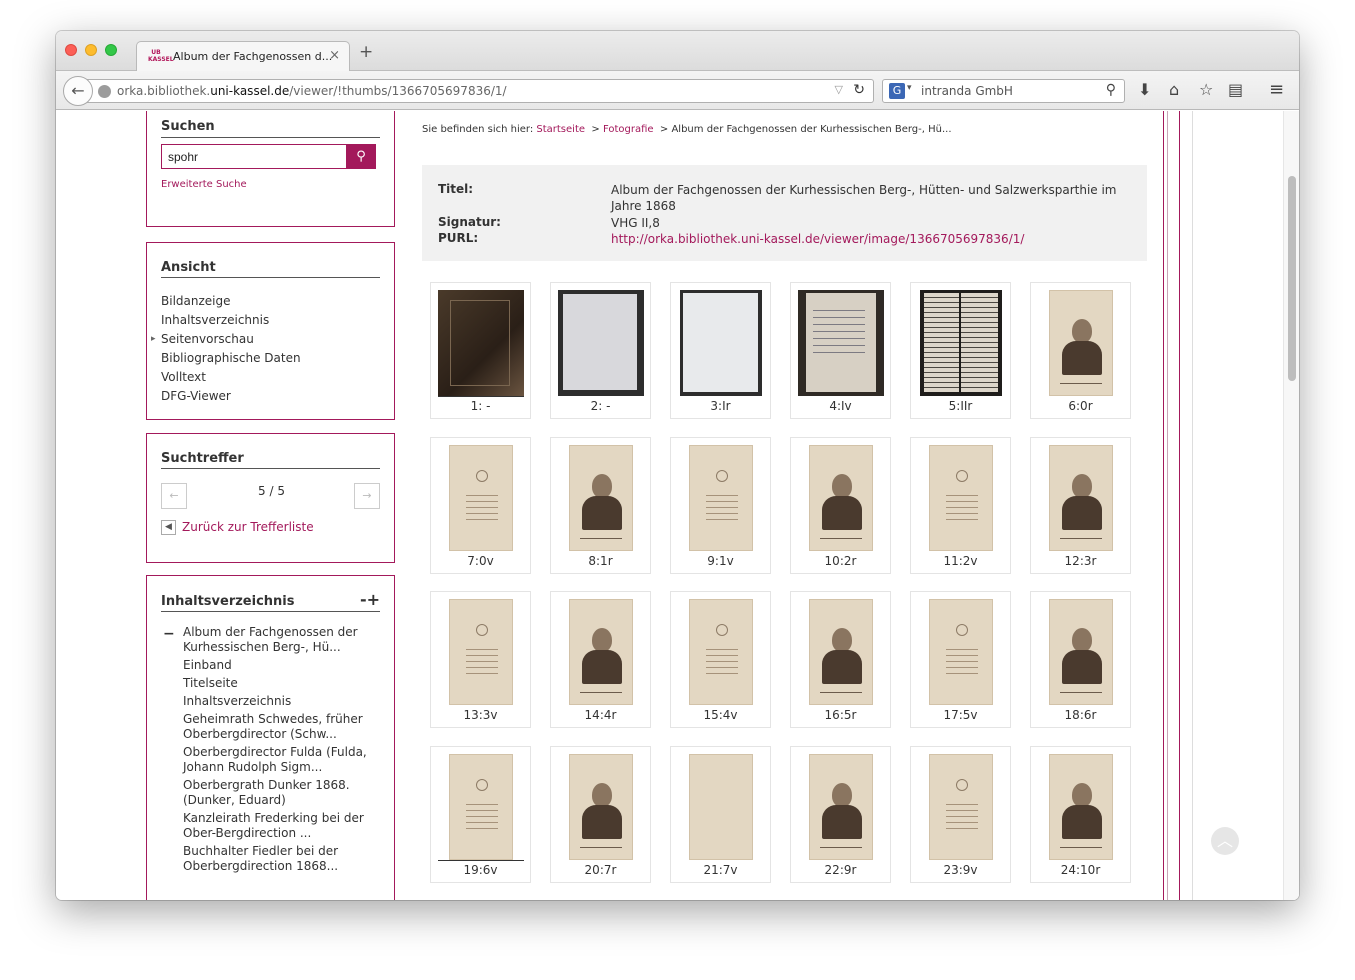  I want to click on tab-active: UB KASSEL Album der Fachgenossen d... ×, so click(243, 56).